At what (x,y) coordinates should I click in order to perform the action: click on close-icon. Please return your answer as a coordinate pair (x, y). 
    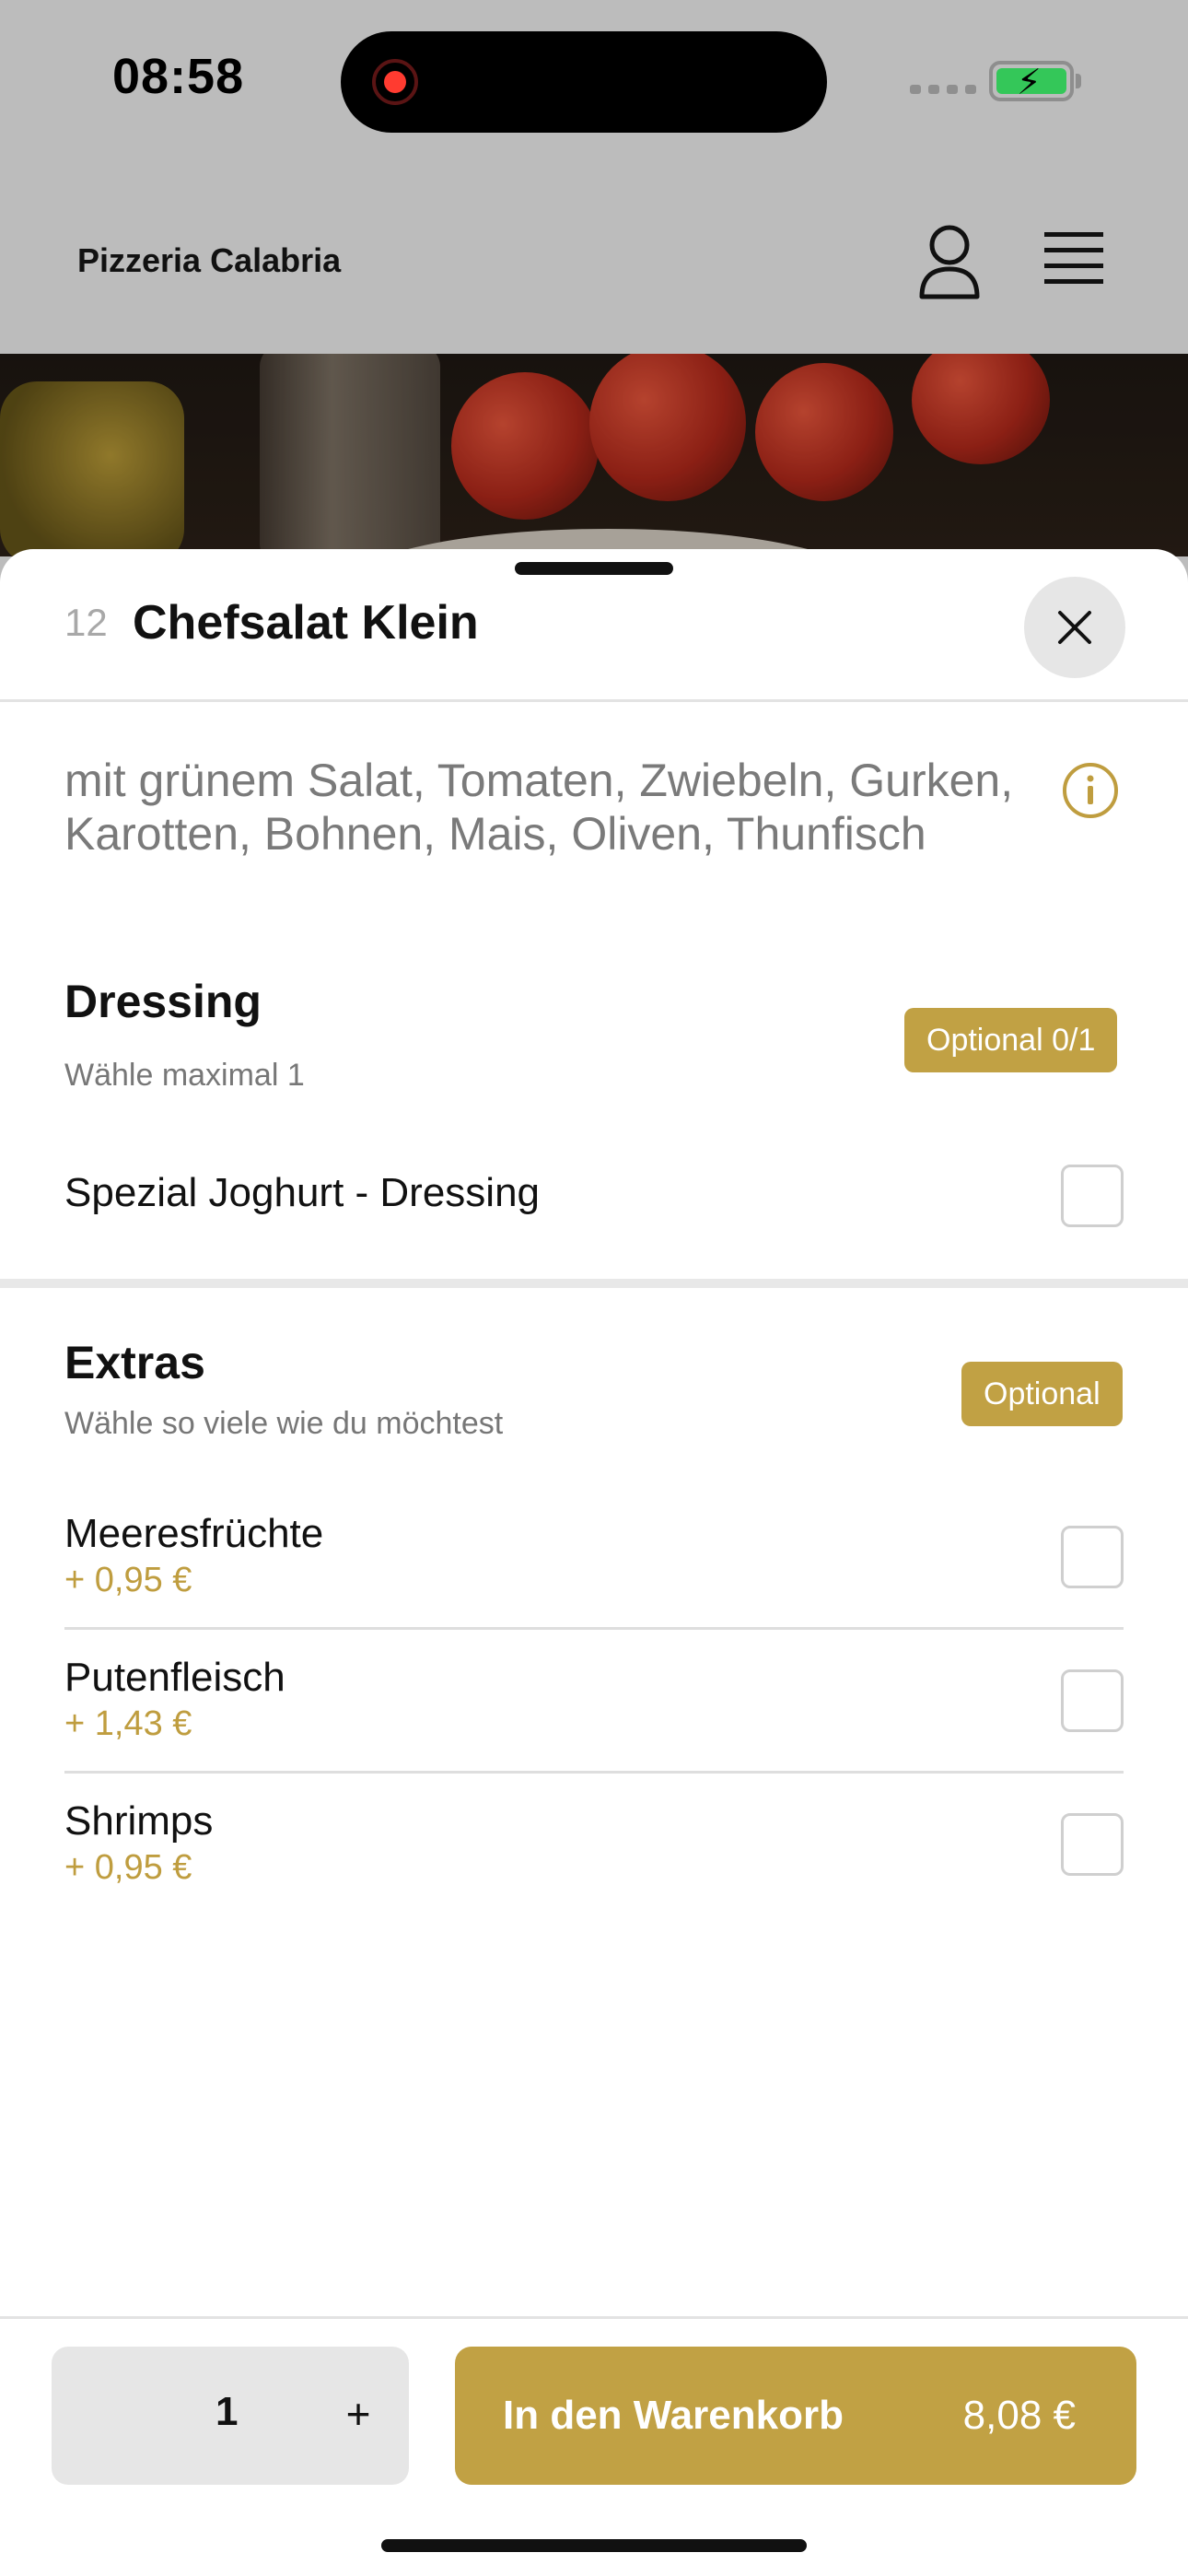
    Looking at the image, I should click on (1074, 627).